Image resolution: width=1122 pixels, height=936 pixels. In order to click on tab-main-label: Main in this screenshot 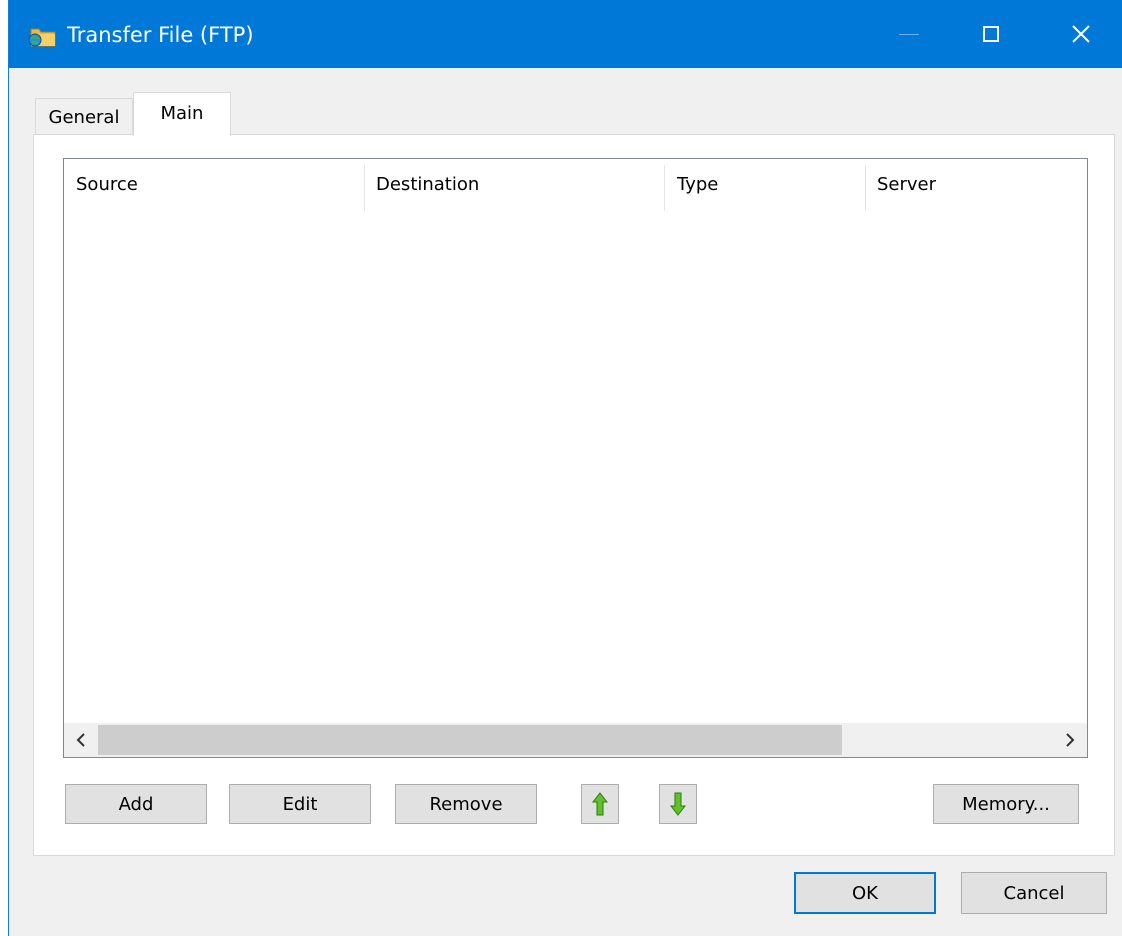, I will do `click(182, 113)`.